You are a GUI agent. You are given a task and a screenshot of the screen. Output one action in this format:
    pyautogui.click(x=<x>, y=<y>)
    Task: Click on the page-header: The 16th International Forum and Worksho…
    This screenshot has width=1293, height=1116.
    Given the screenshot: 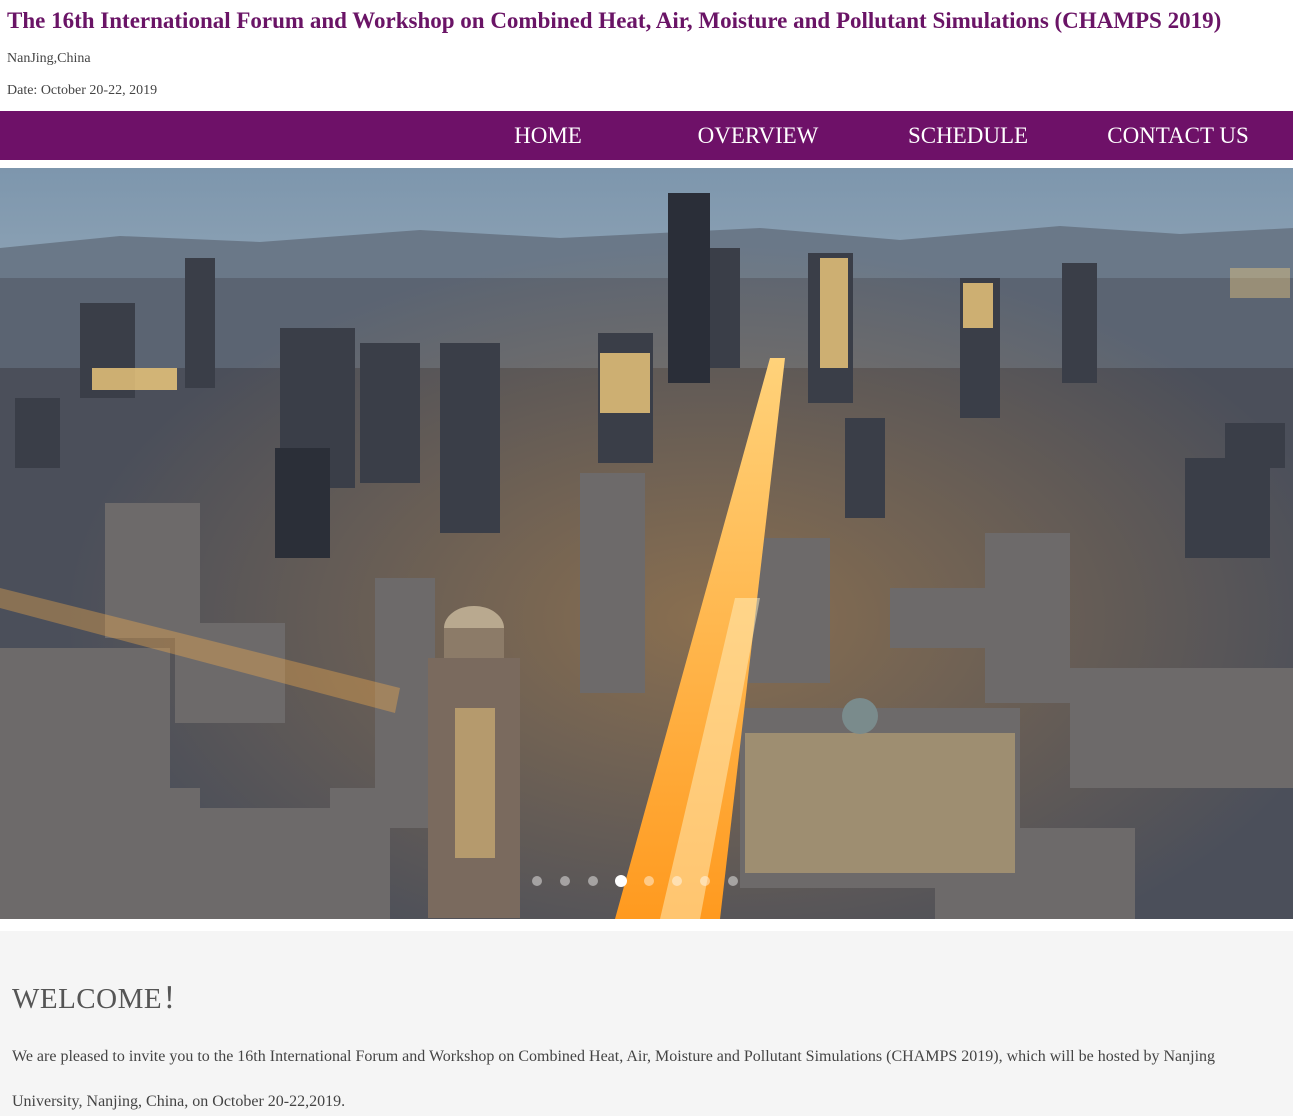 What is the action you would take?
    pyautogui.click(x=646, y=55)
    